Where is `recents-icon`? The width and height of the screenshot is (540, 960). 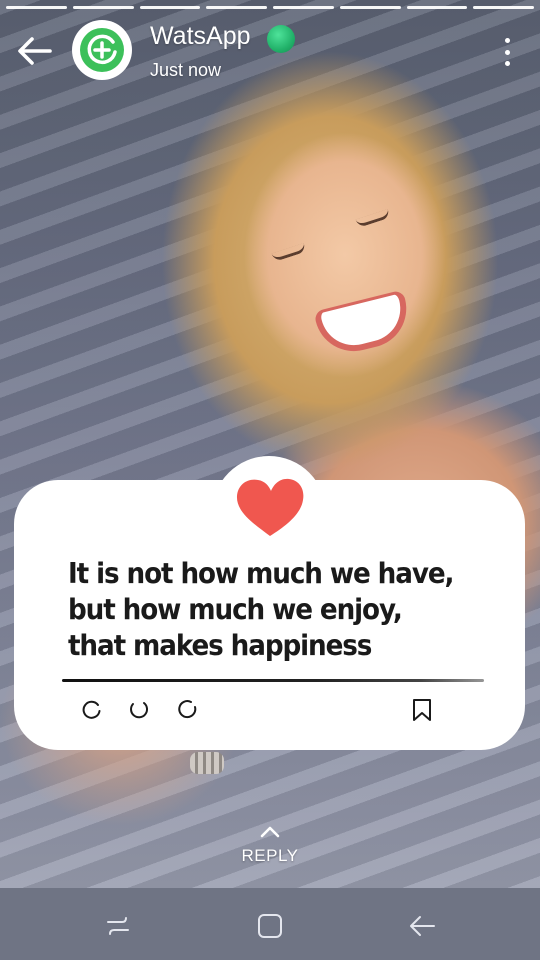
recents-icon is located at coordinates (118, 926).